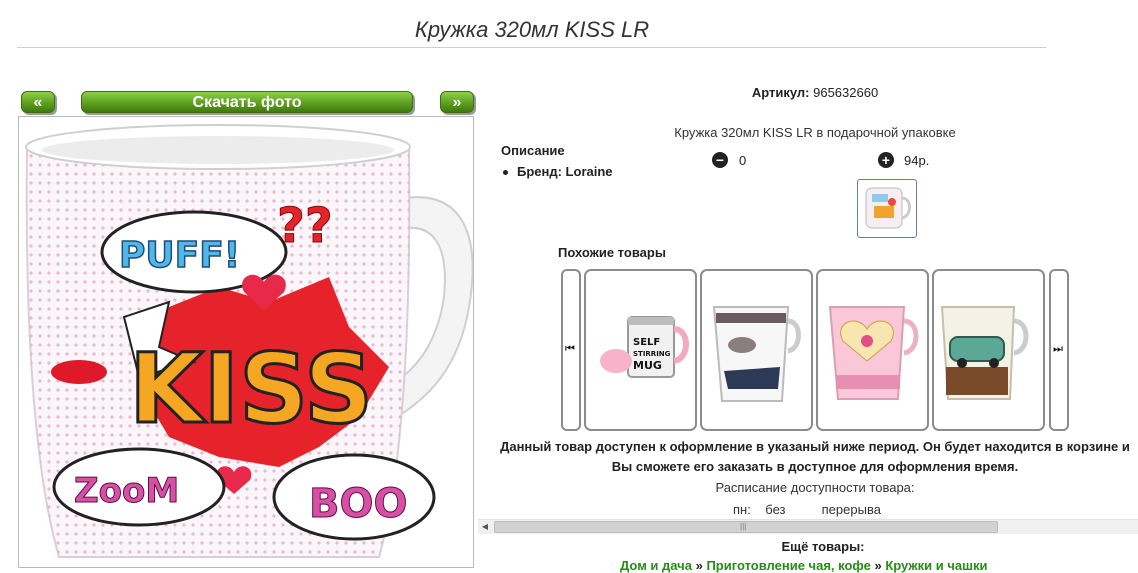  What do you see at coordinates (505, 173) in the screenshot?
I see `bullet-icon` at bounding box center [505, 173].